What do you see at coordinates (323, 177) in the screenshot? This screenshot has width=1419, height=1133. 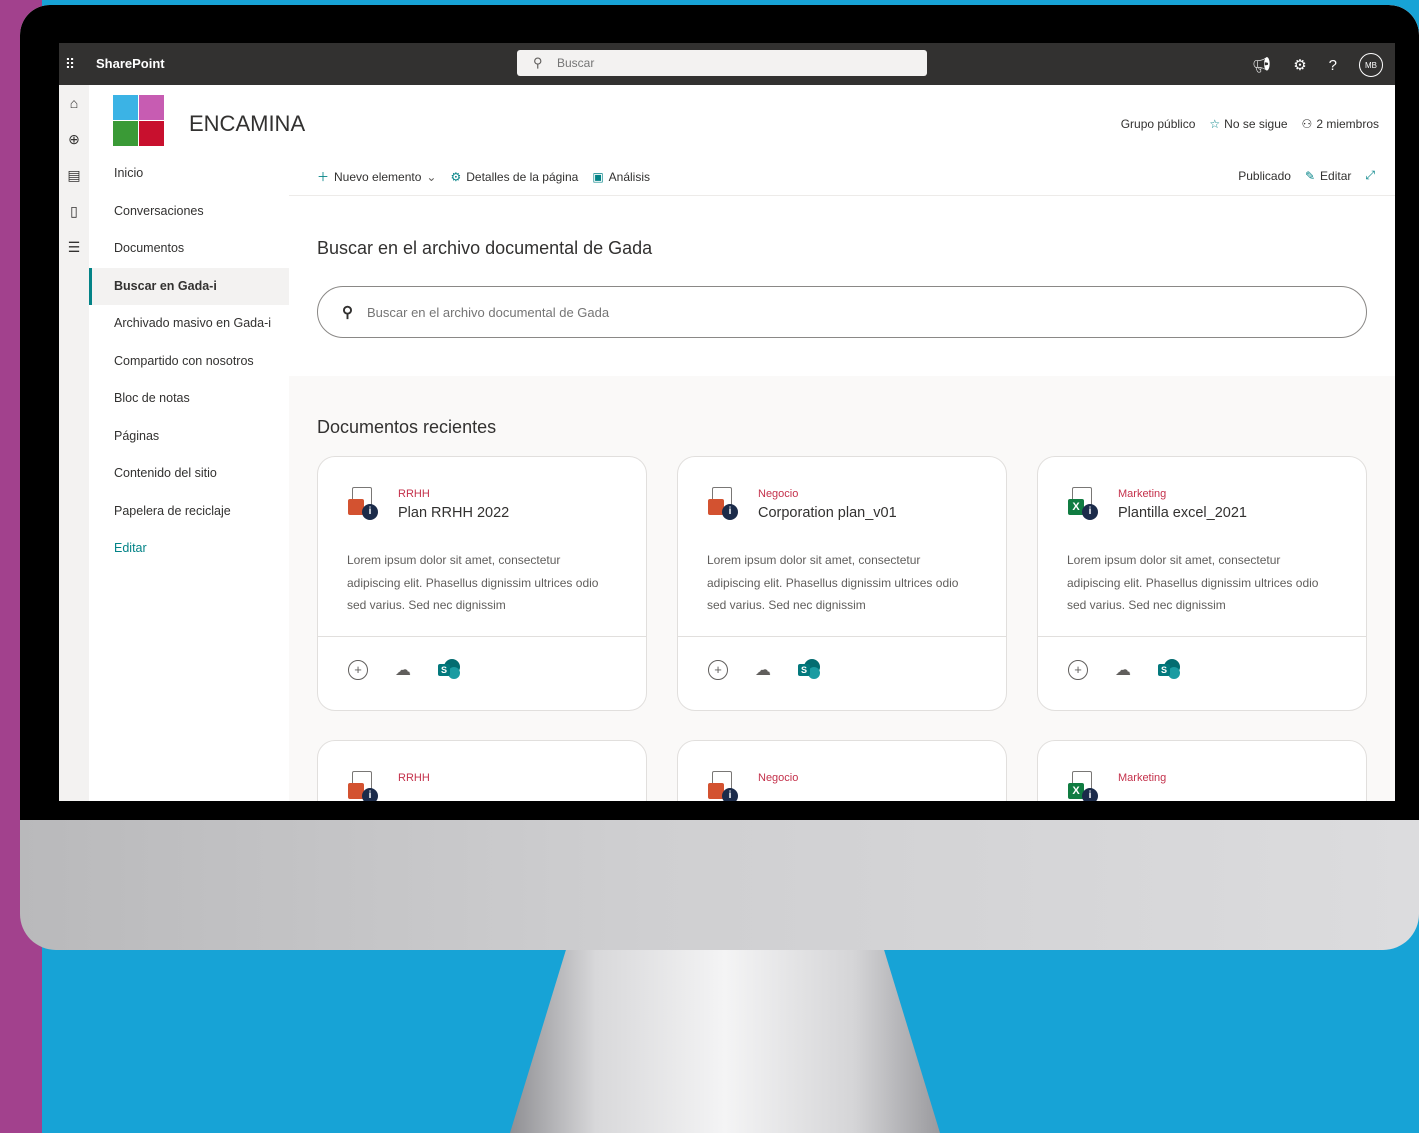 I see `plus-icon: ＋` at bounding box center [323, 177].